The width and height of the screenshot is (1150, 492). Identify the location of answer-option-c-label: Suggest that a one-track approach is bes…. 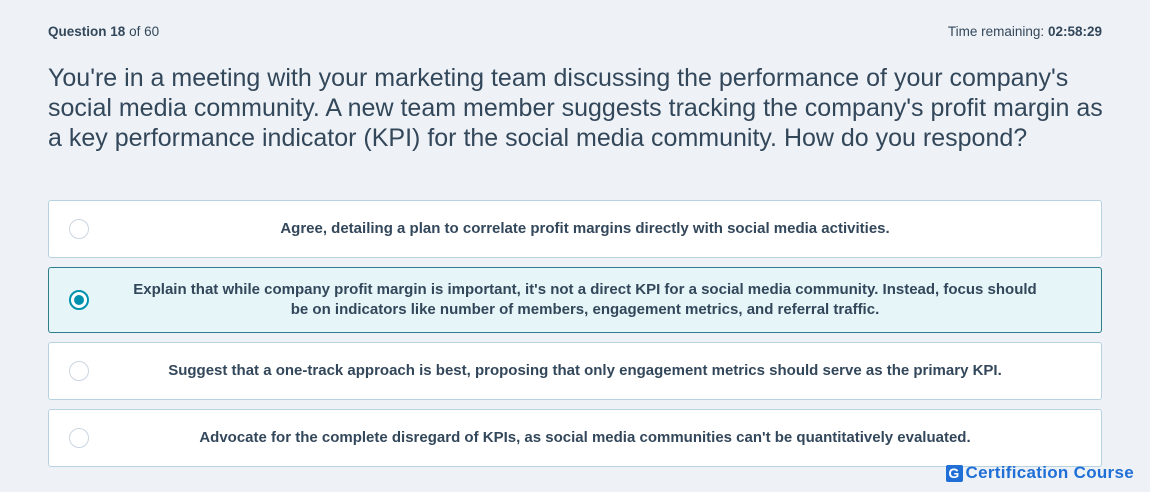
(585, 370).